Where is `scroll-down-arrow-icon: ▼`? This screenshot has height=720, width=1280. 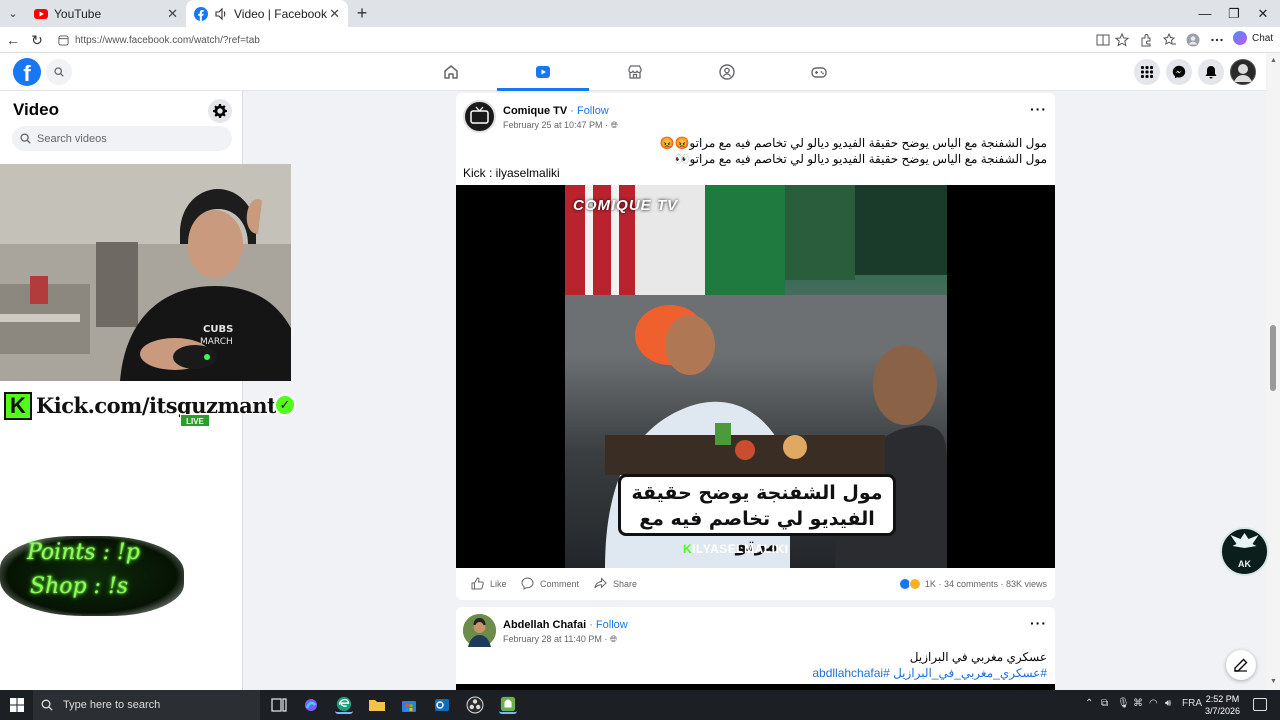
scroll-down-arrow-icon: ▼ is located at coordinates (1273, 681).